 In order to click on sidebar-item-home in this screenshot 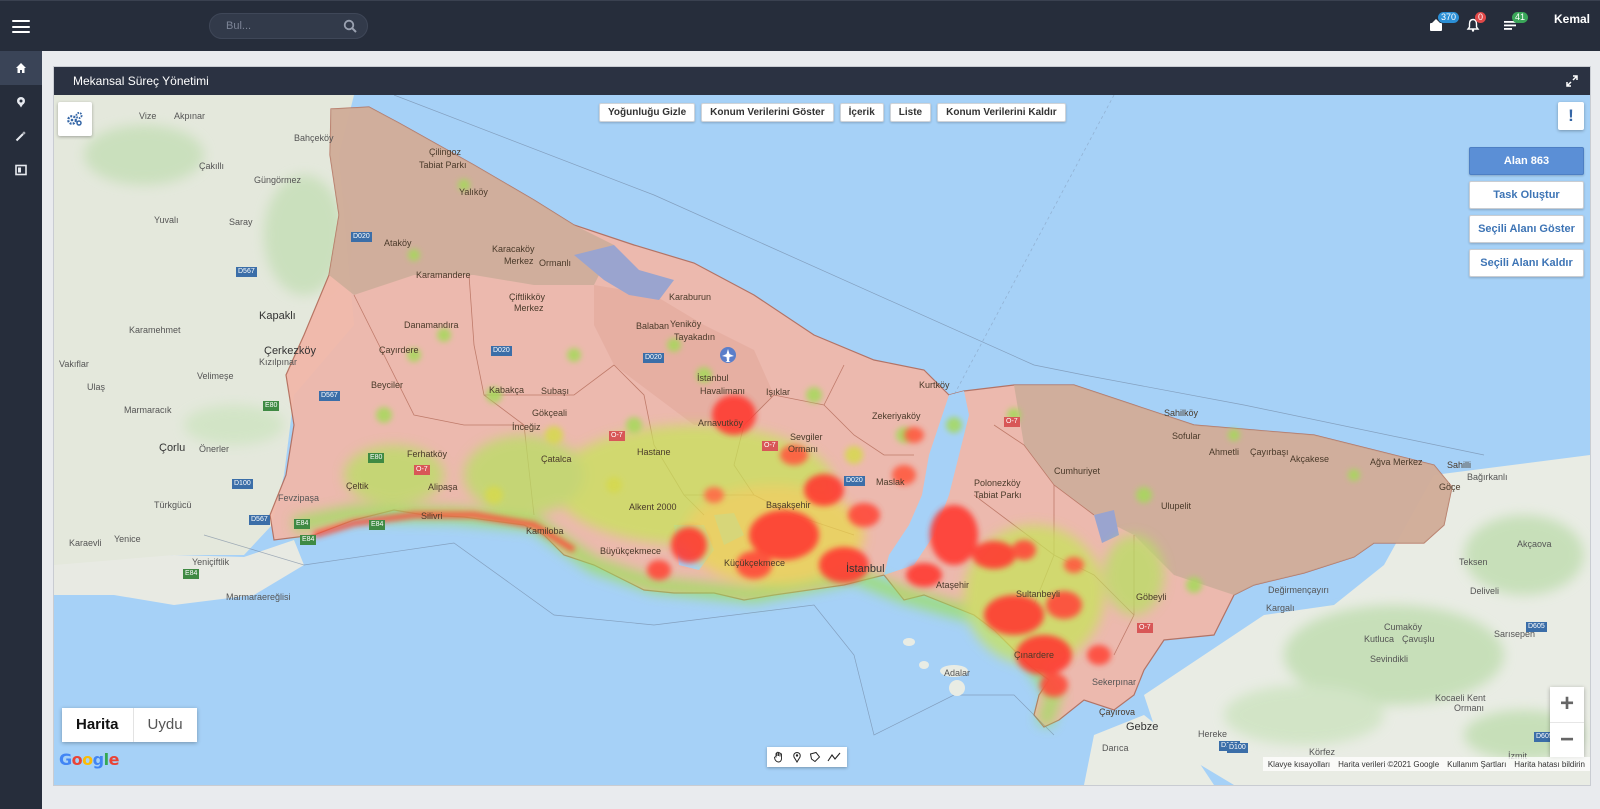, I will do `click(21, 68)`.